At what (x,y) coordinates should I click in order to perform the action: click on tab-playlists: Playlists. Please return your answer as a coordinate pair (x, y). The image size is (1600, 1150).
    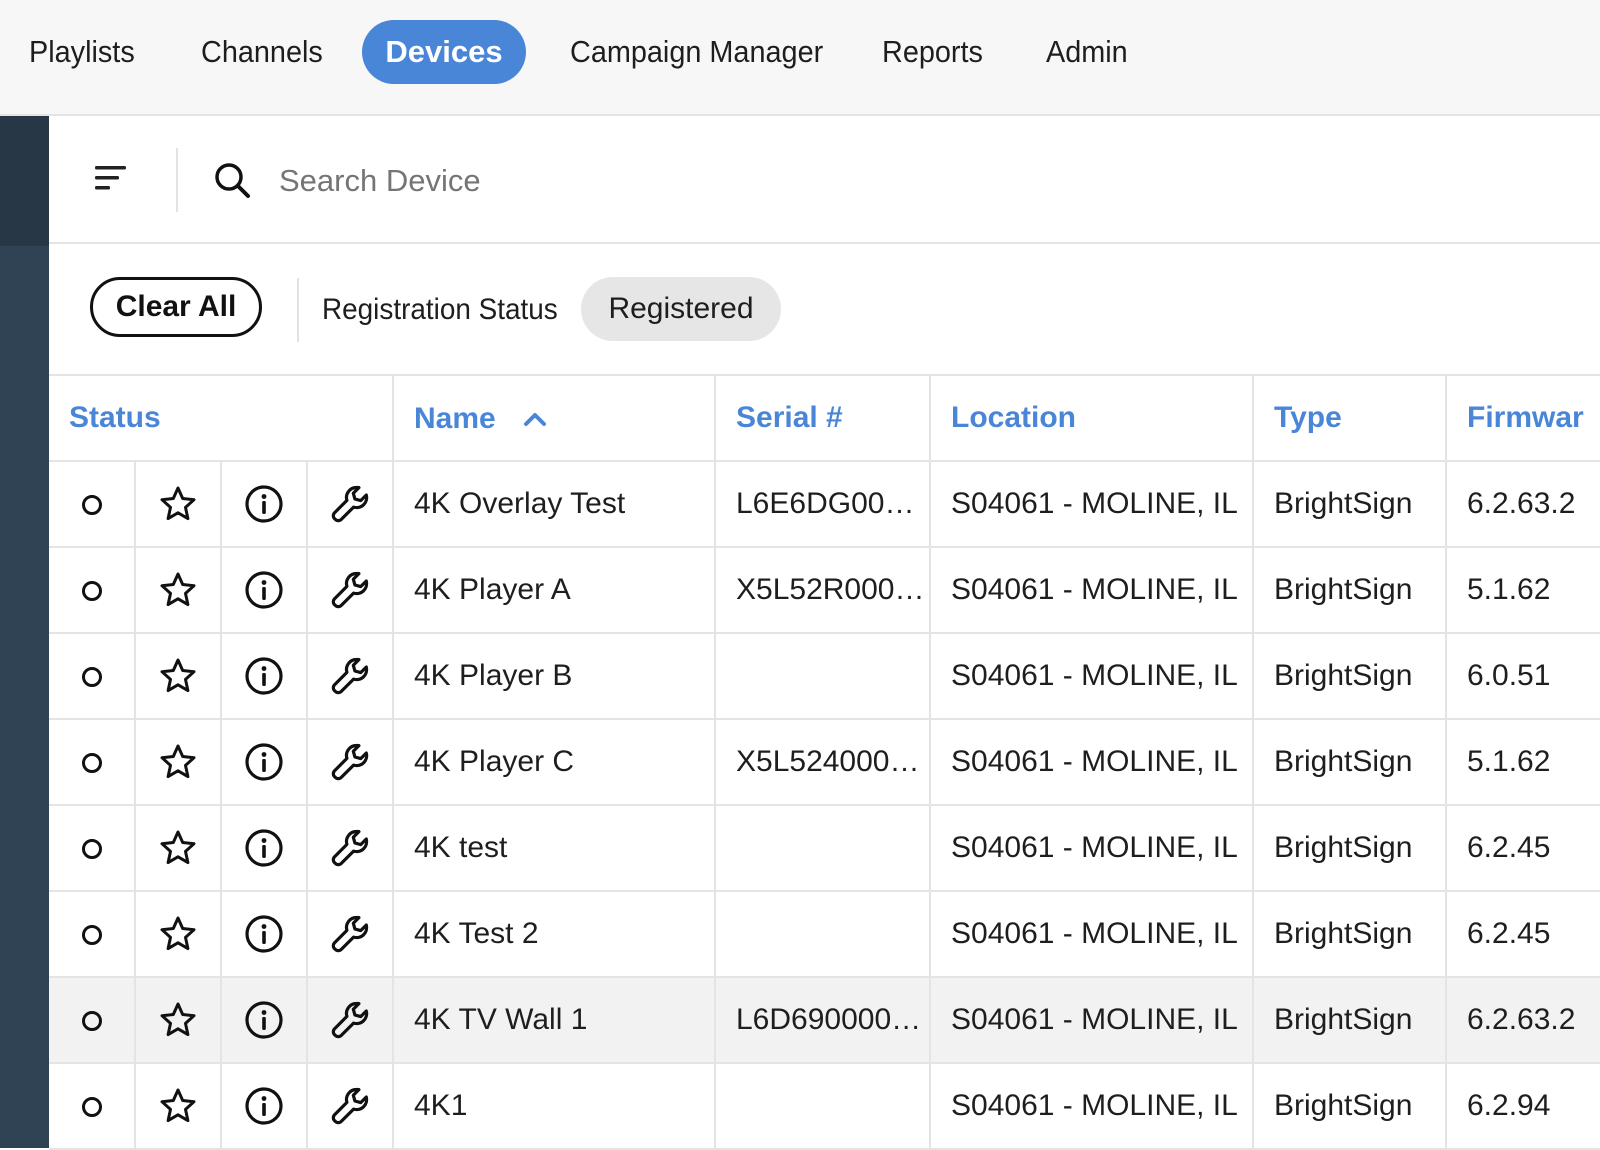
    Looking at the image, I should click on (82, 52).